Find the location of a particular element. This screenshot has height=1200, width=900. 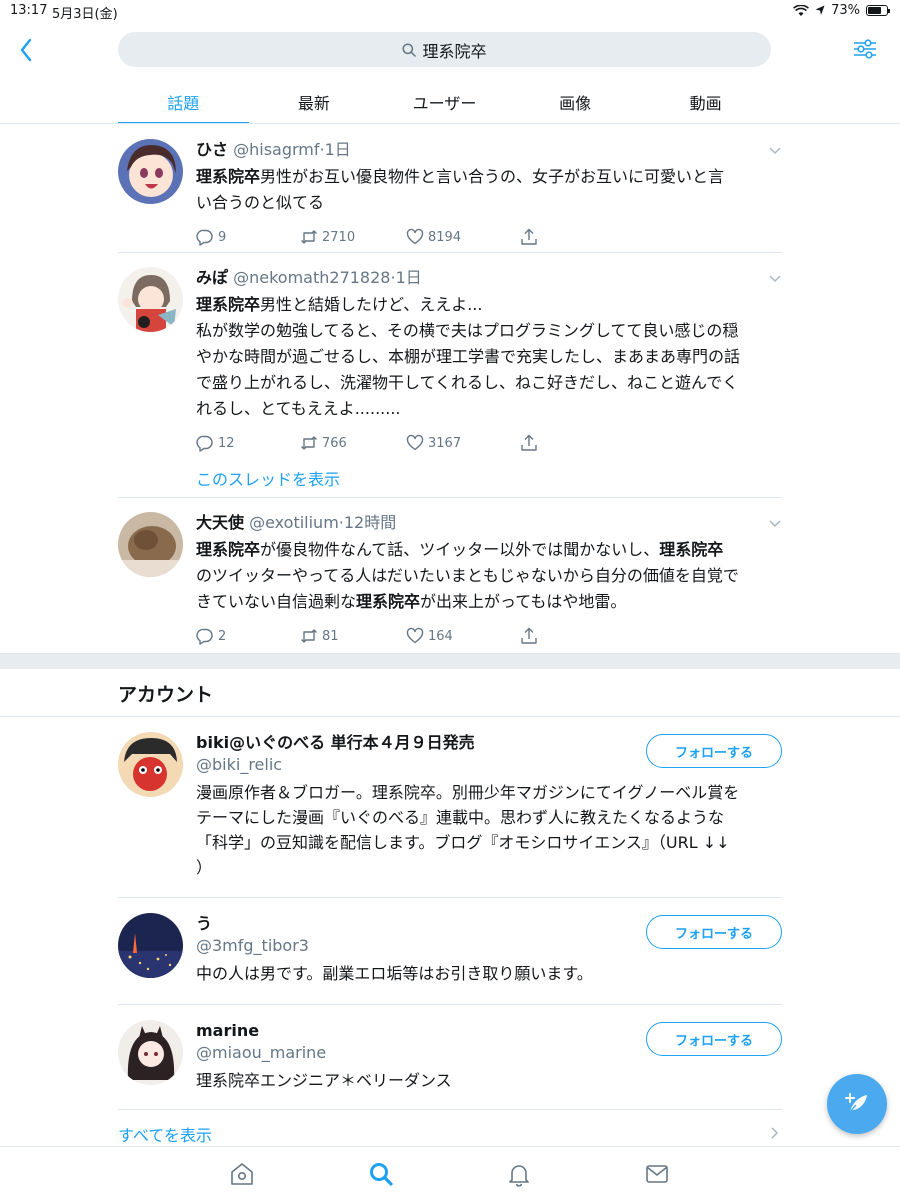

wifi-icon is located at coordinates (801, 10).